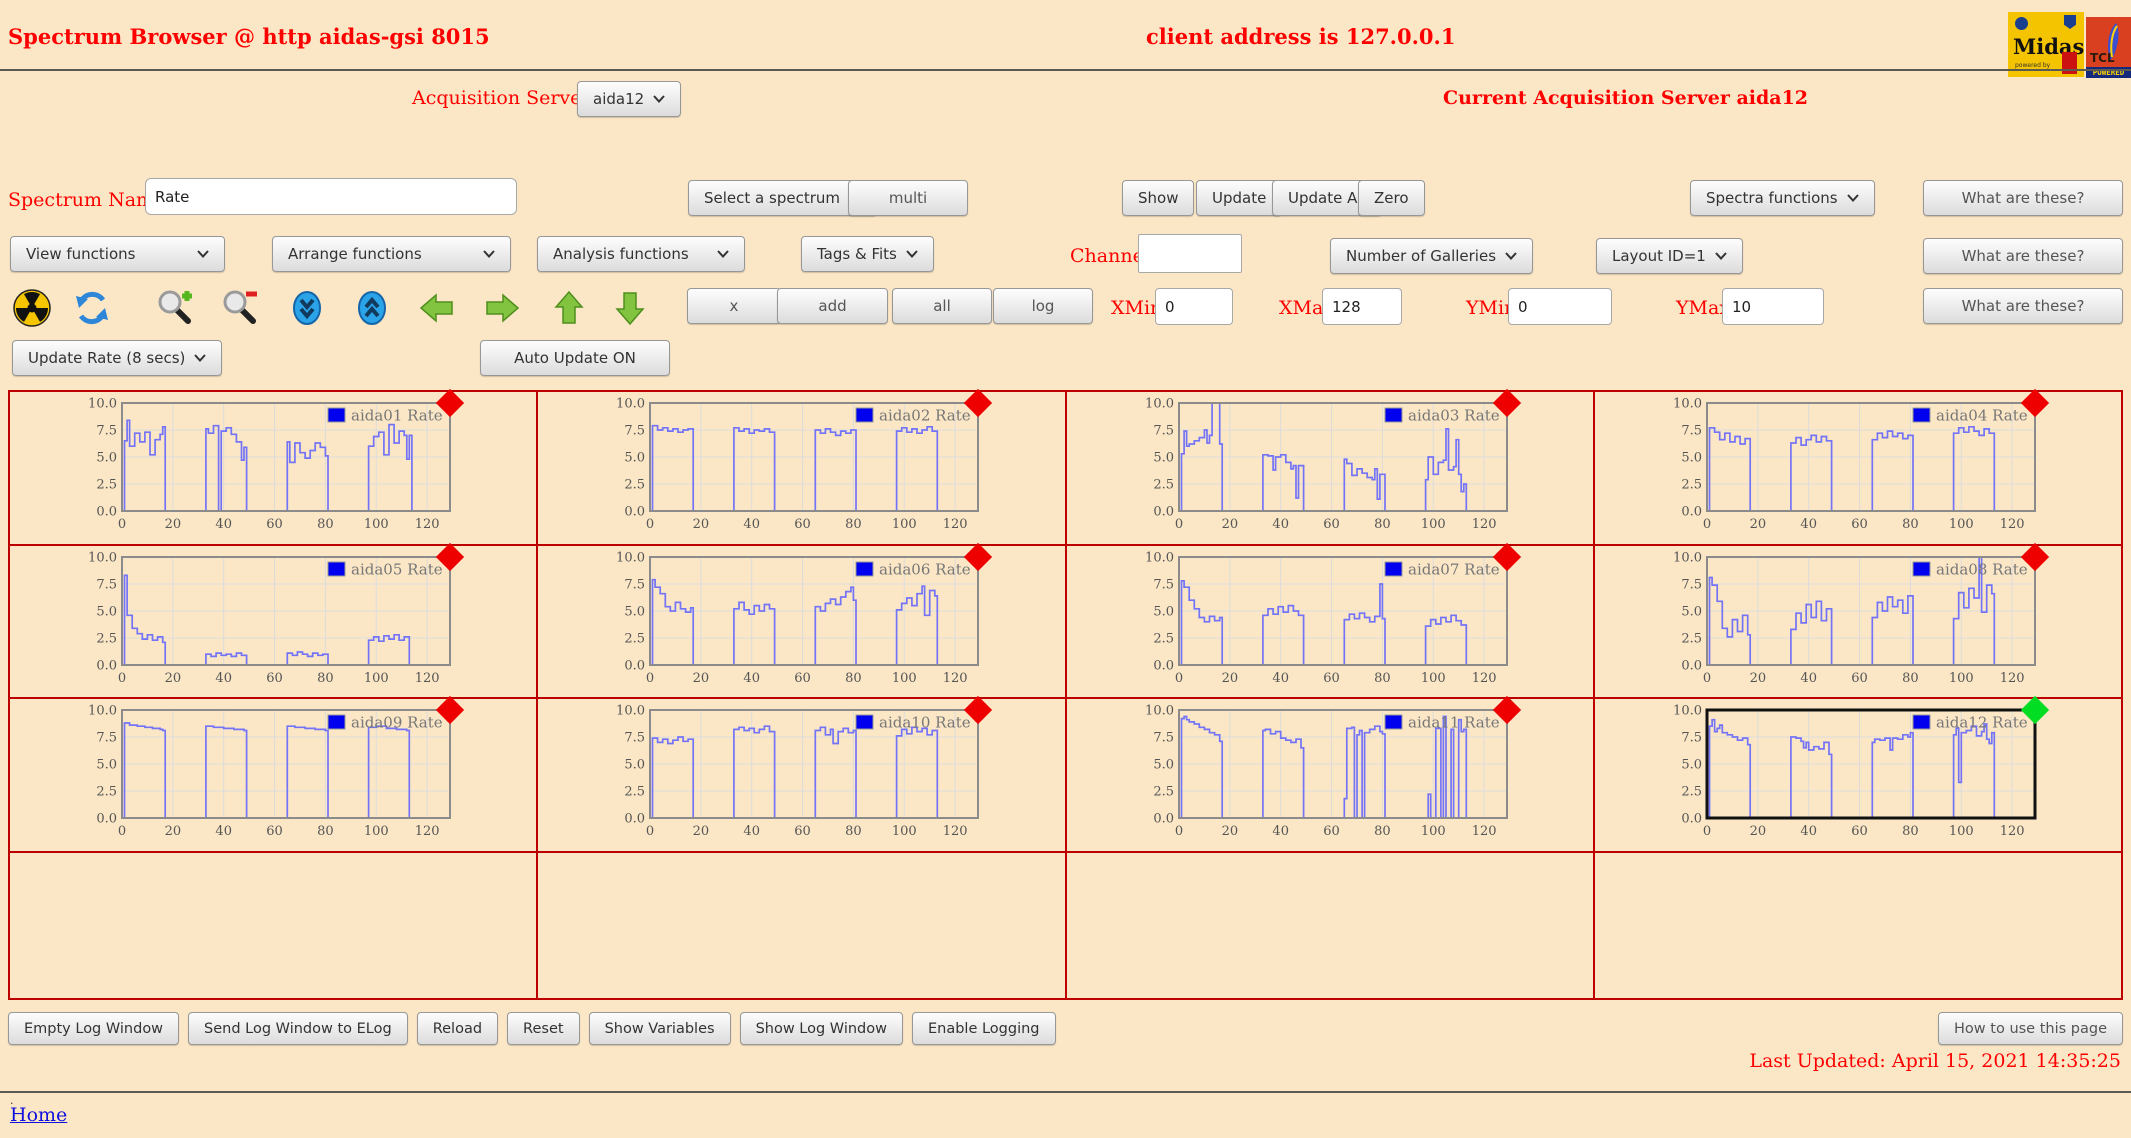 The width and height of the screenshot is (2131, 1138). Describe the element at coordinates (38, 1115) in the screenshot. I see `home-link: Home` at that location.